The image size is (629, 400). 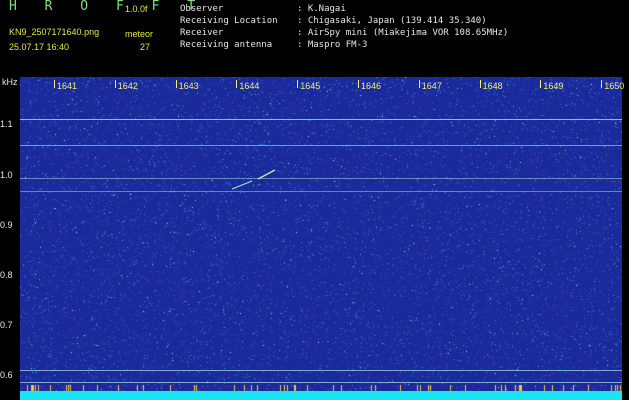 I want to click on y-tick-label: 0.9, so click(x=6, y=225).